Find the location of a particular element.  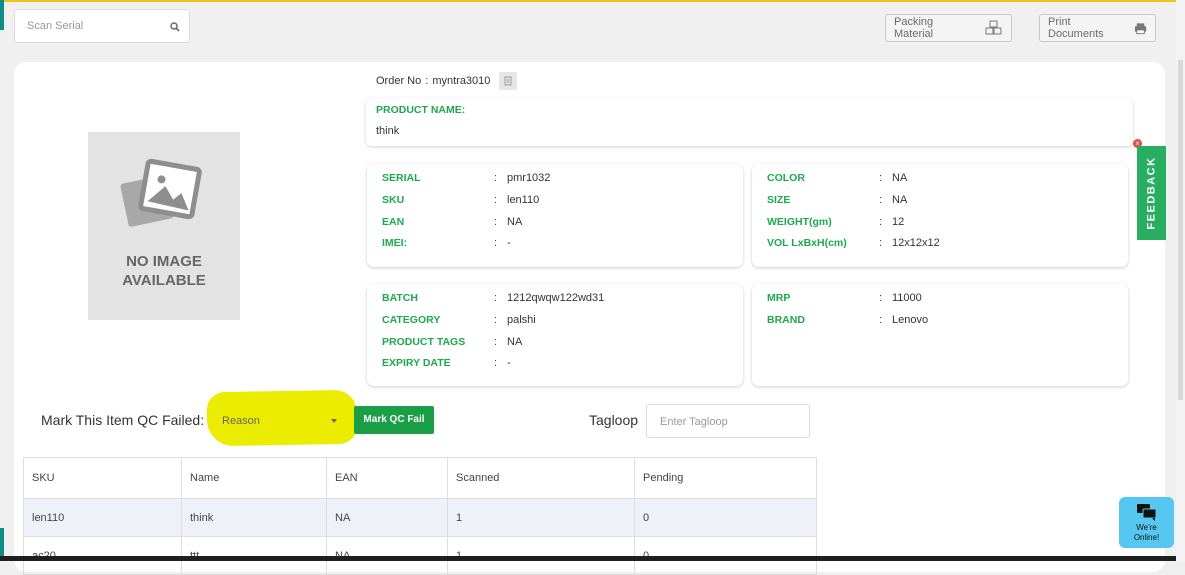

tagloop-label: Tagloop is located at coordinates (614, 420).